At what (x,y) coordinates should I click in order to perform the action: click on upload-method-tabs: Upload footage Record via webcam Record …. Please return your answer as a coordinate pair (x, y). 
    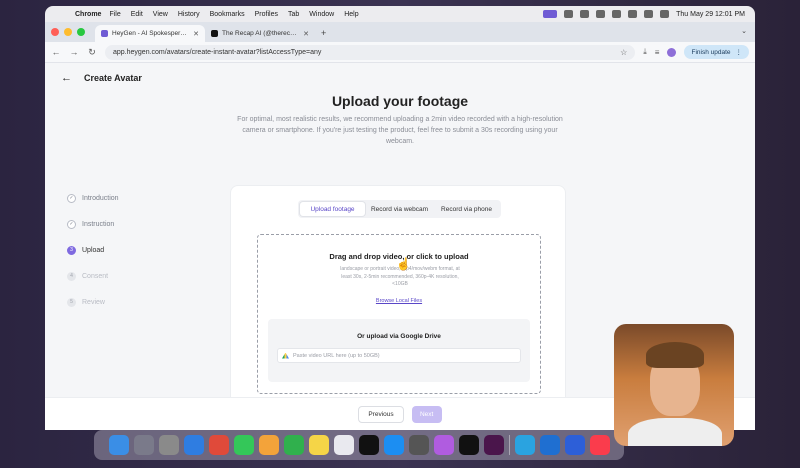
    Looking at the image, I should click on (399, 209).